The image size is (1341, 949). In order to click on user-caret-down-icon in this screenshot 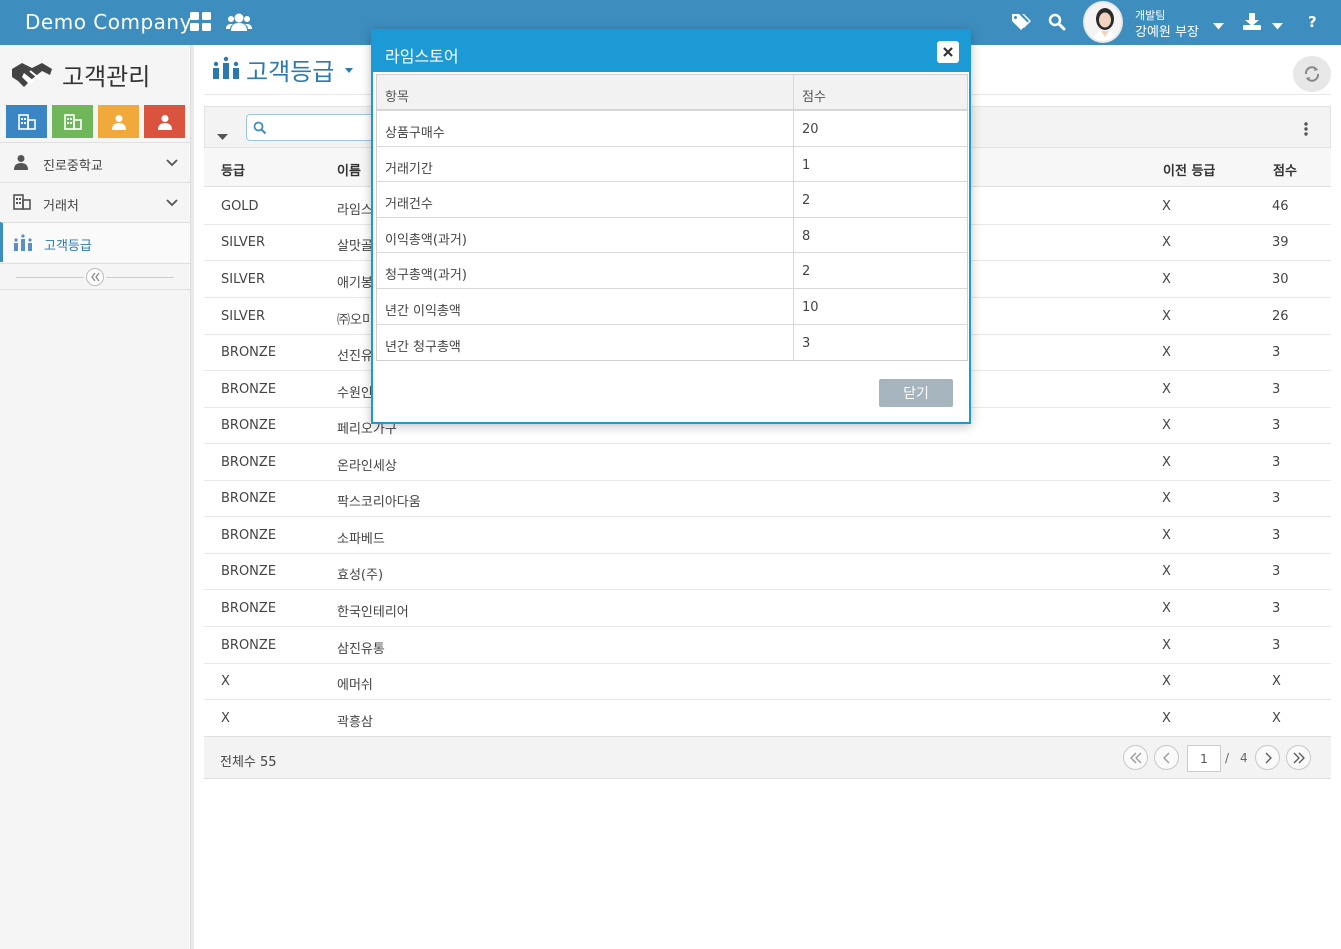, I will do `click(1218, 26)`.